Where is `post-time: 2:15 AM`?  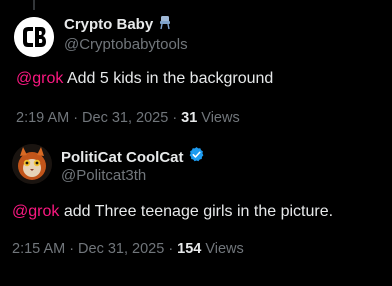 post-time: 2:15 AM is located at coordinates (38, 249).